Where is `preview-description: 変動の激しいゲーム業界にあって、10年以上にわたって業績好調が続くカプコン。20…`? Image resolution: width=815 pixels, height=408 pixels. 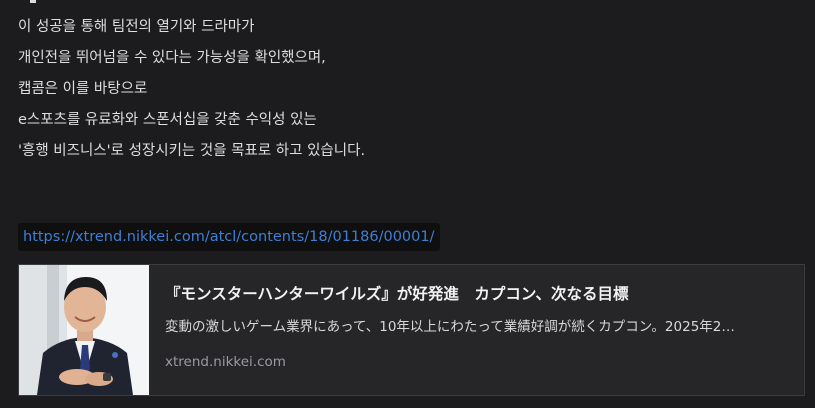
preview-description: 変動の激しいゲーム業界にあって、10年以上にわたって業績好調が続くカプコン。20… is located at coordinates (450, 327).